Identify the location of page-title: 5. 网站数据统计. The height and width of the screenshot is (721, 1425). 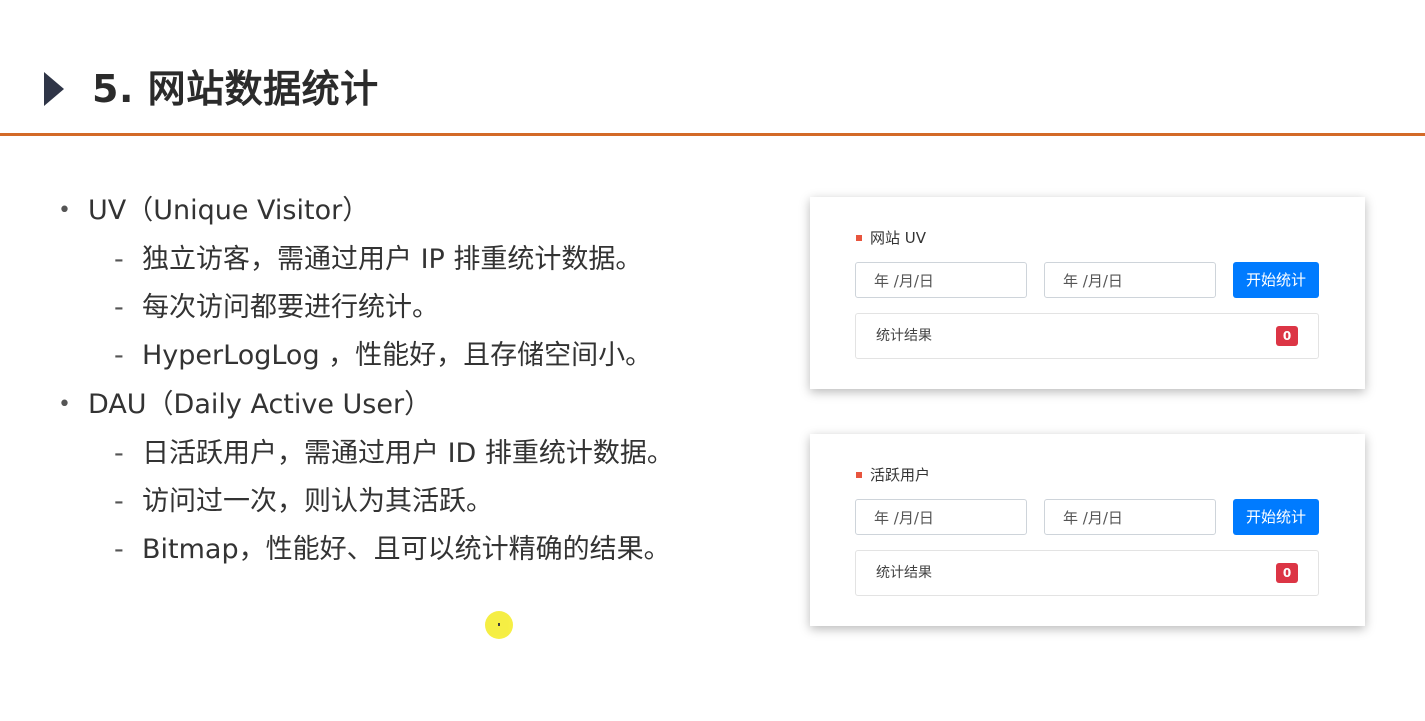
(235, 89).